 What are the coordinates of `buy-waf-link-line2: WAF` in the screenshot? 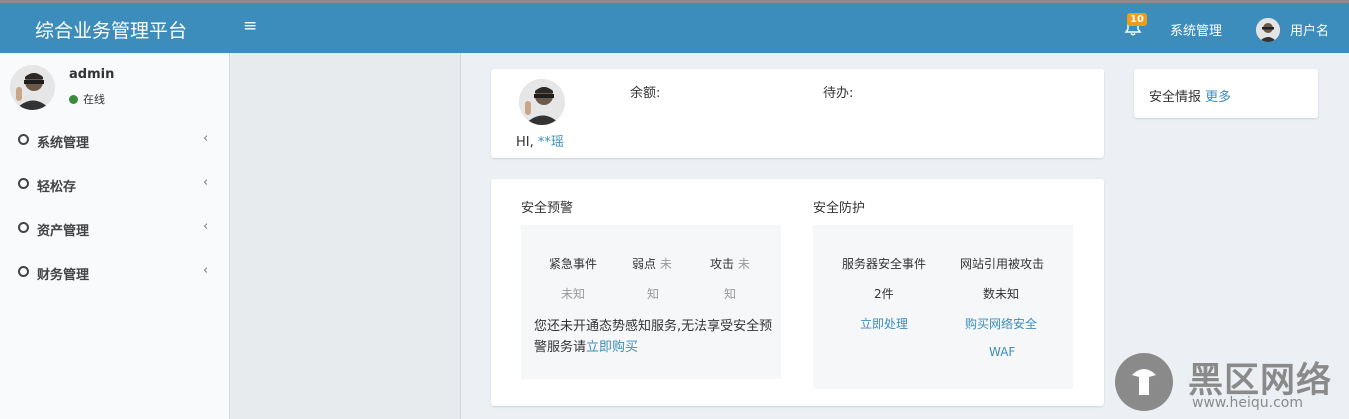 It's located at (1002, 352).